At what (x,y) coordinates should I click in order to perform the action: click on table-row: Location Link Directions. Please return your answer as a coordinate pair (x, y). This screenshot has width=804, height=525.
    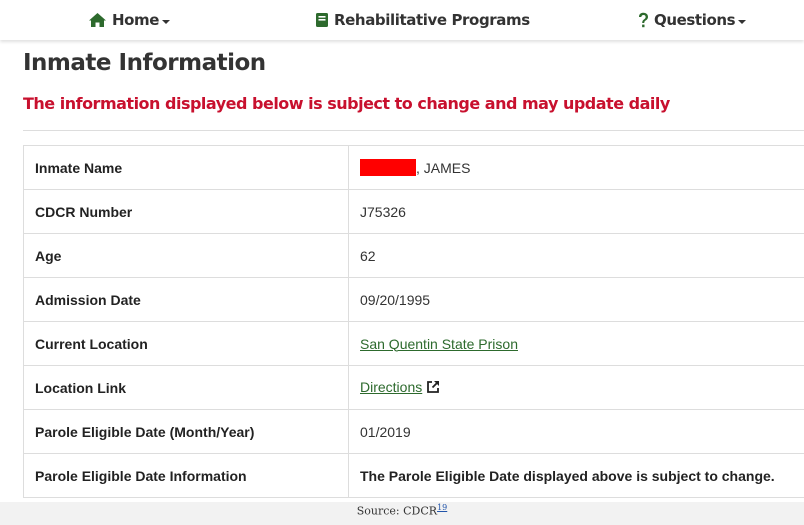
    Looking at the image, I should click on (413, 387).